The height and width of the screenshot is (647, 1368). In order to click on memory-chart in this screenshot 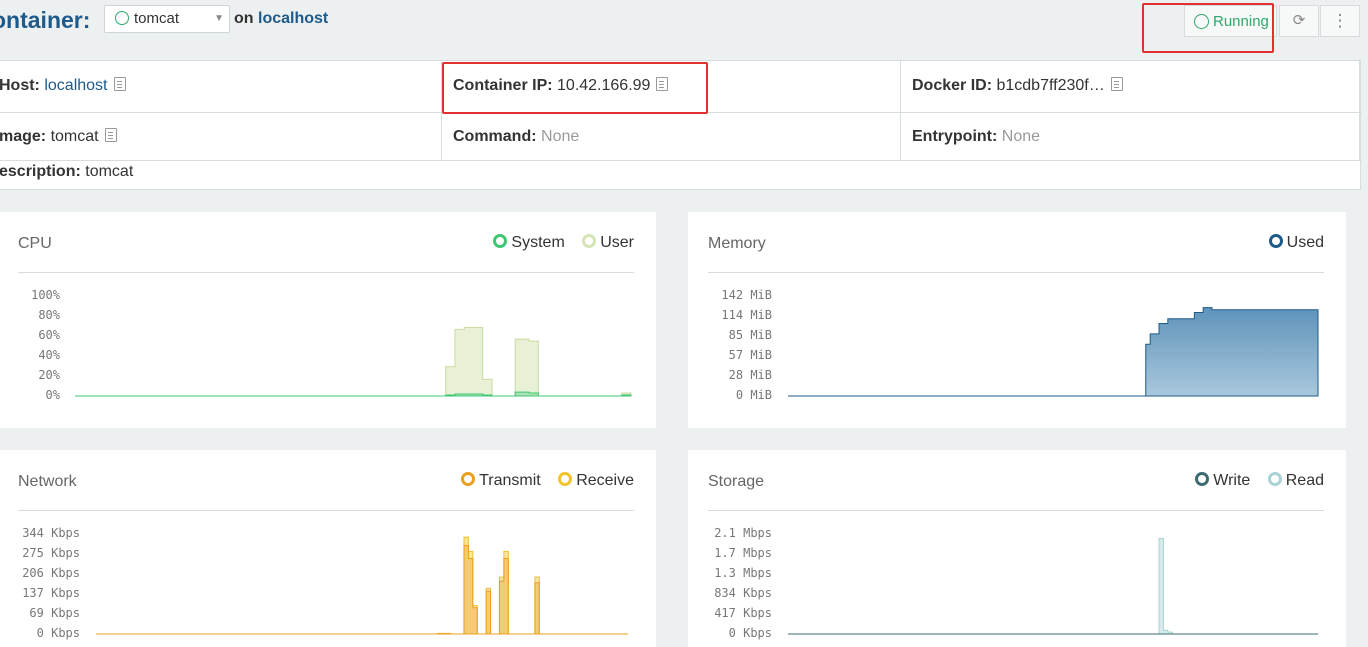, I will do `click(1053, 352)`.